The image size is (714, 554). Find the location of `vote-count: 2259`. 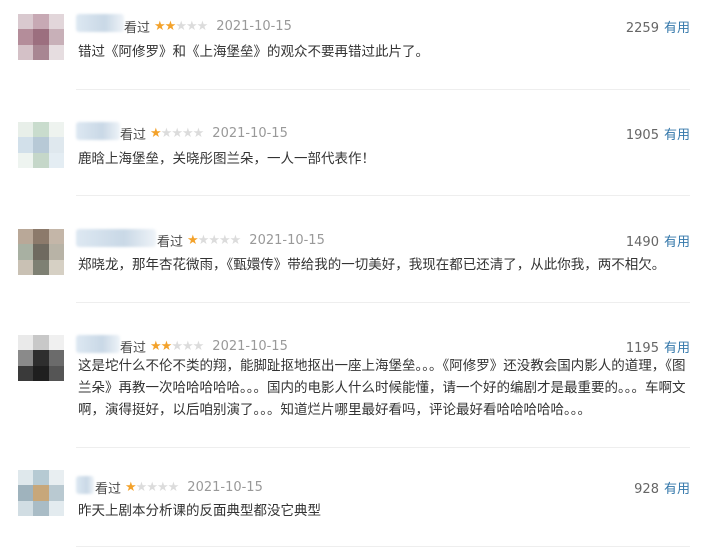

vote-count: 2259 is located at coordinates (642, 28).